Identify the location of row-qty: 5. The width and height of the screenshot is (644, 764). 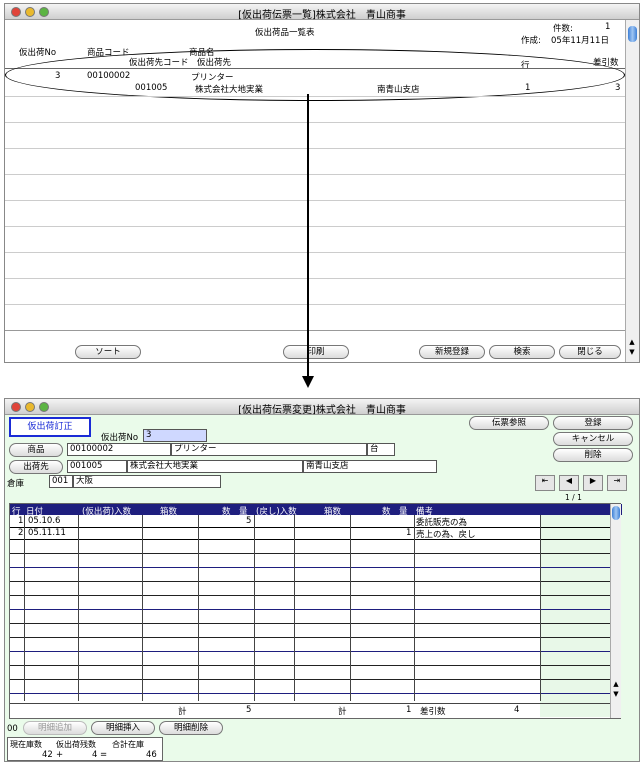
(249, 521).